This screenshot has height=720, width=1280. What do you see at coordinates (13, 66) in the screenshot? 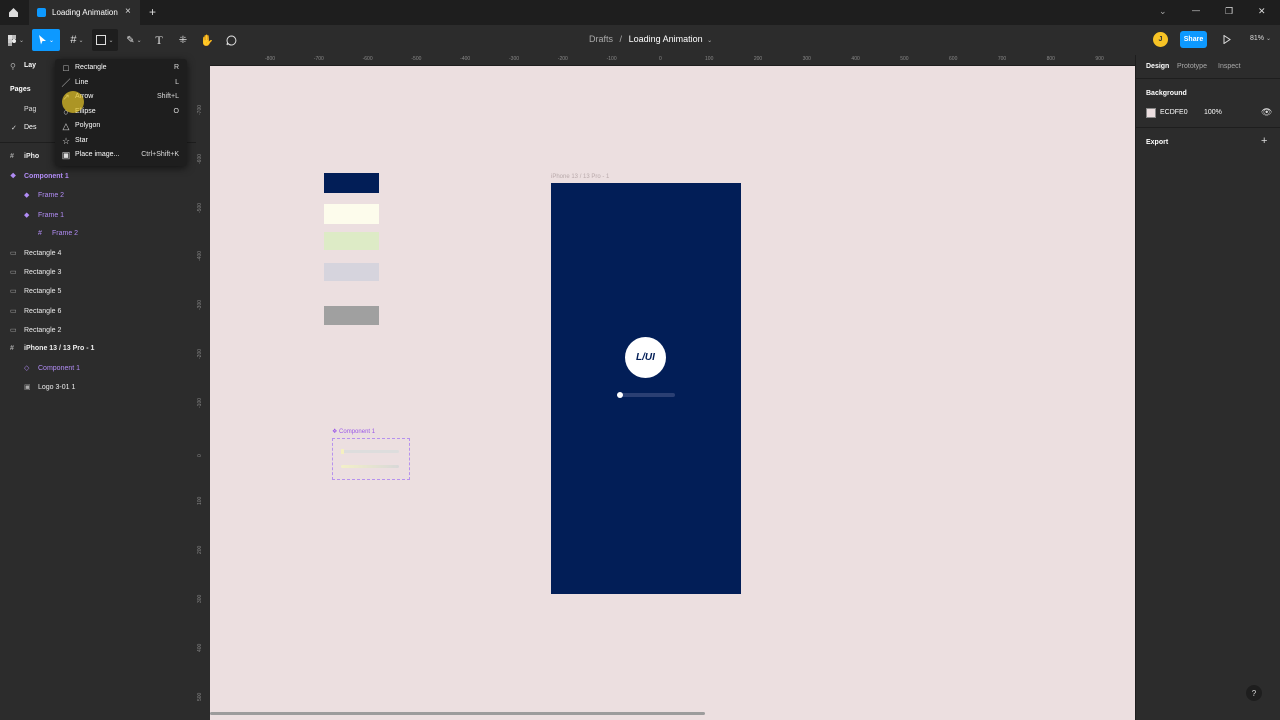
I see `search-icon: ⚲` at bounding box center [13, 66].